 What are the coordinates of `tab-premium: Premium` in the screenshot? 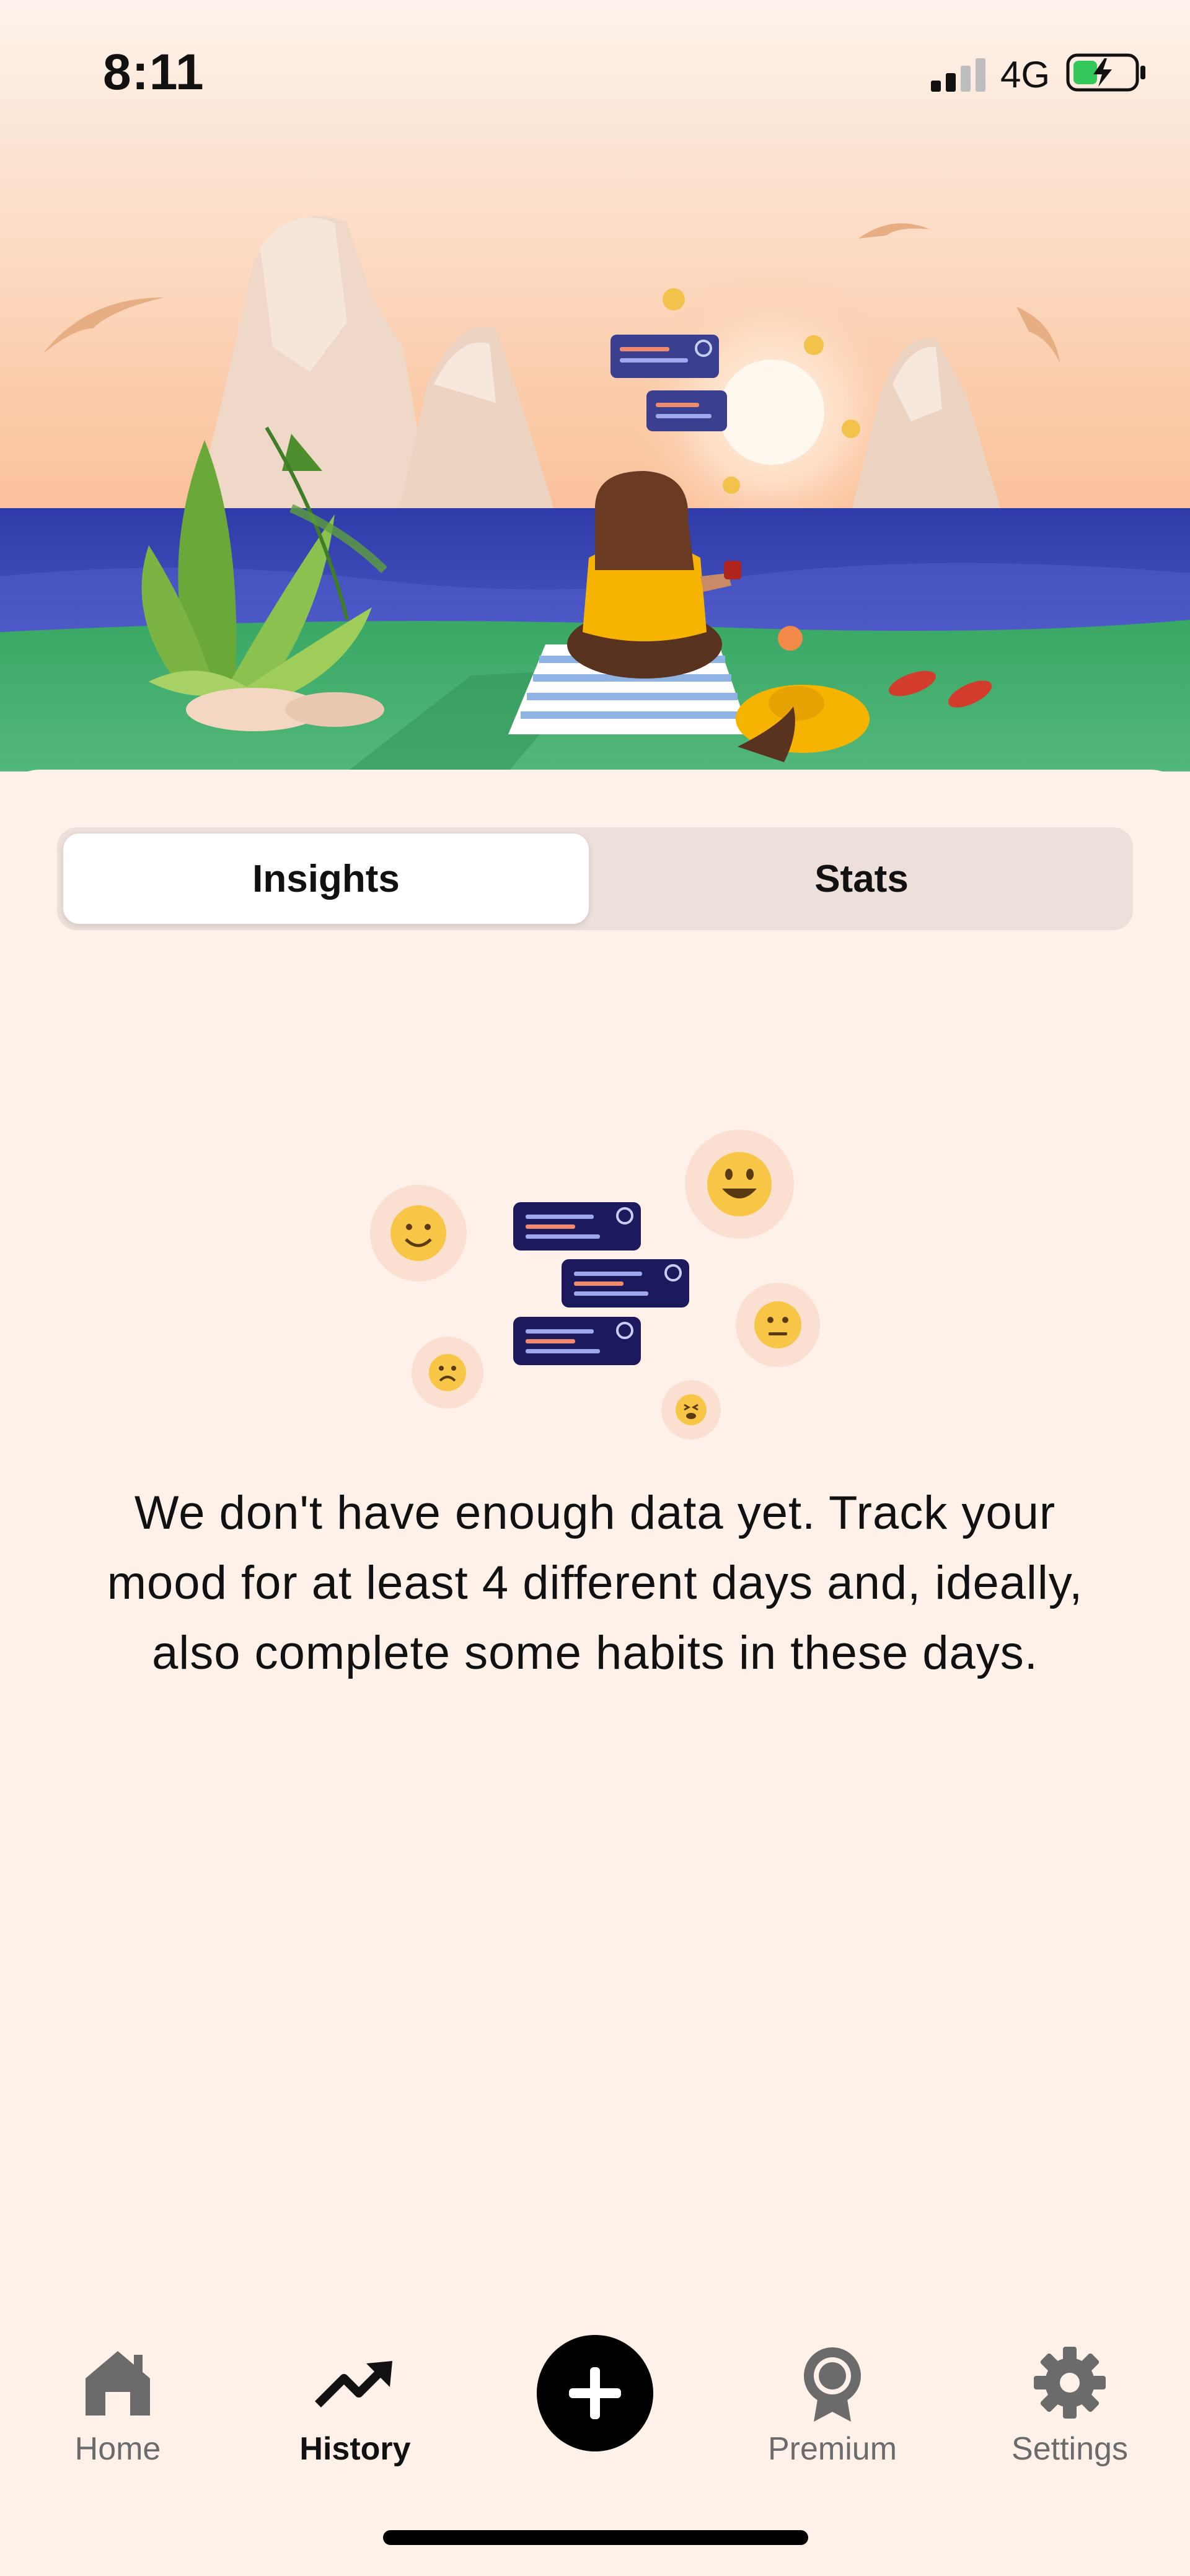 It's located at (832, 2405).